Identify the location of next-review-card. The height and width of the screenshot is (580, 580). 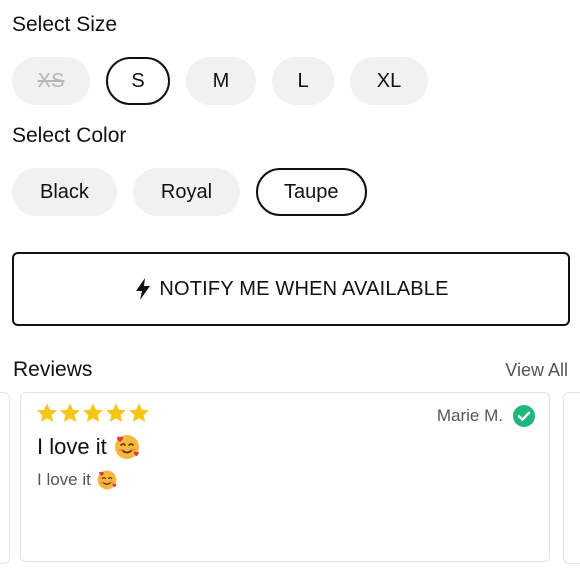
(571, 478).